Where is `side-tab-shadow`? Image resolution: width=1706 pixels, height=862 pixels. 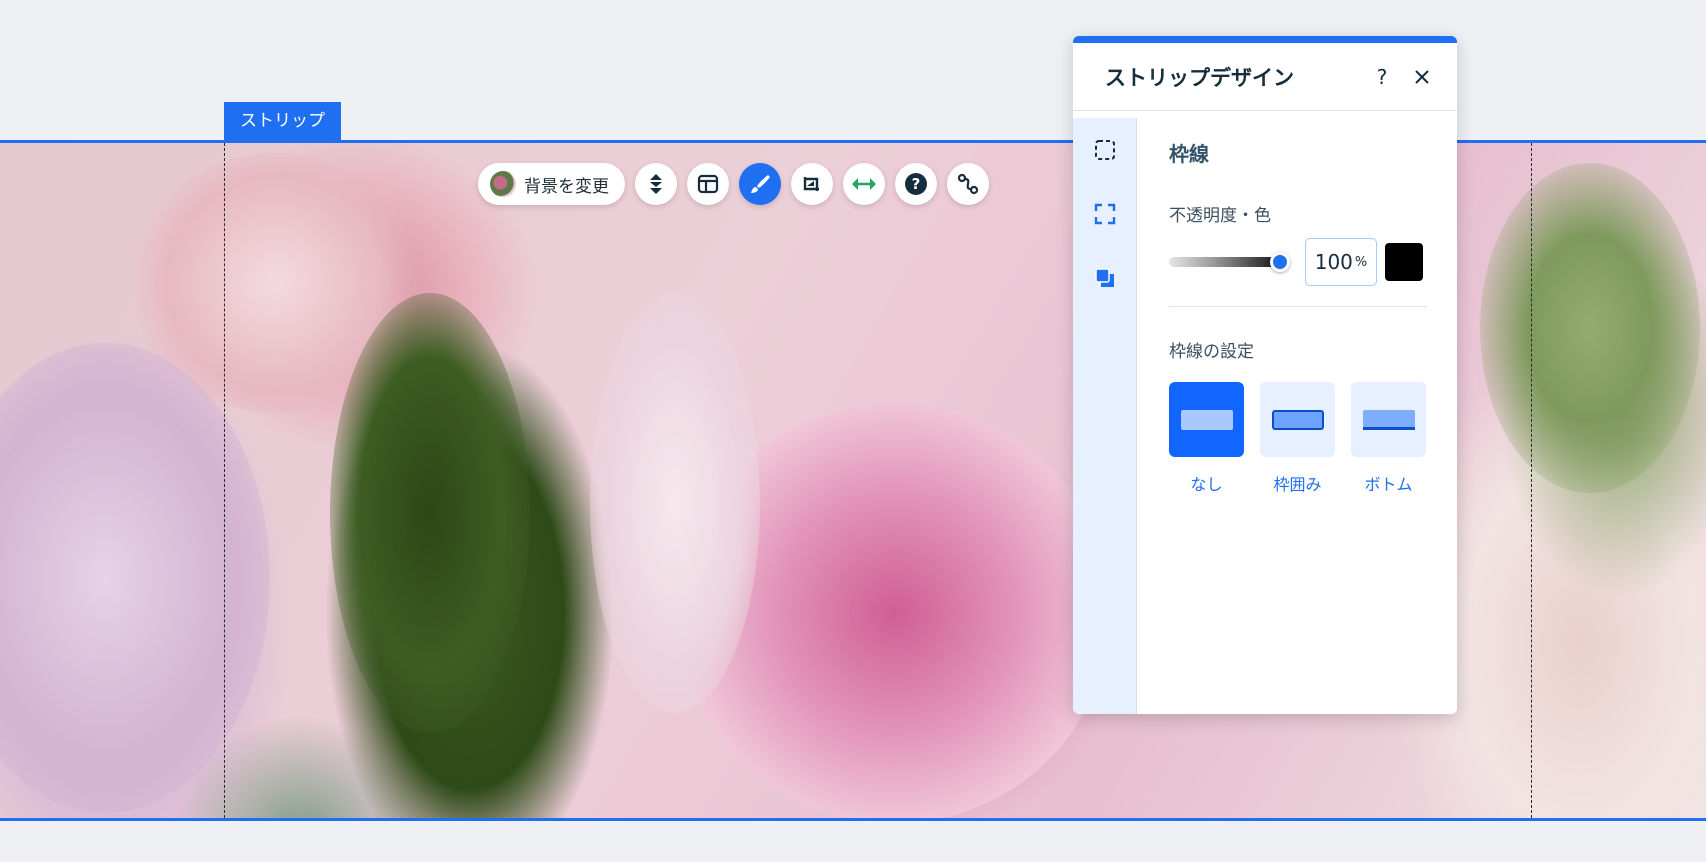
side-tab-shadow is located at coordinates (1104, 278).